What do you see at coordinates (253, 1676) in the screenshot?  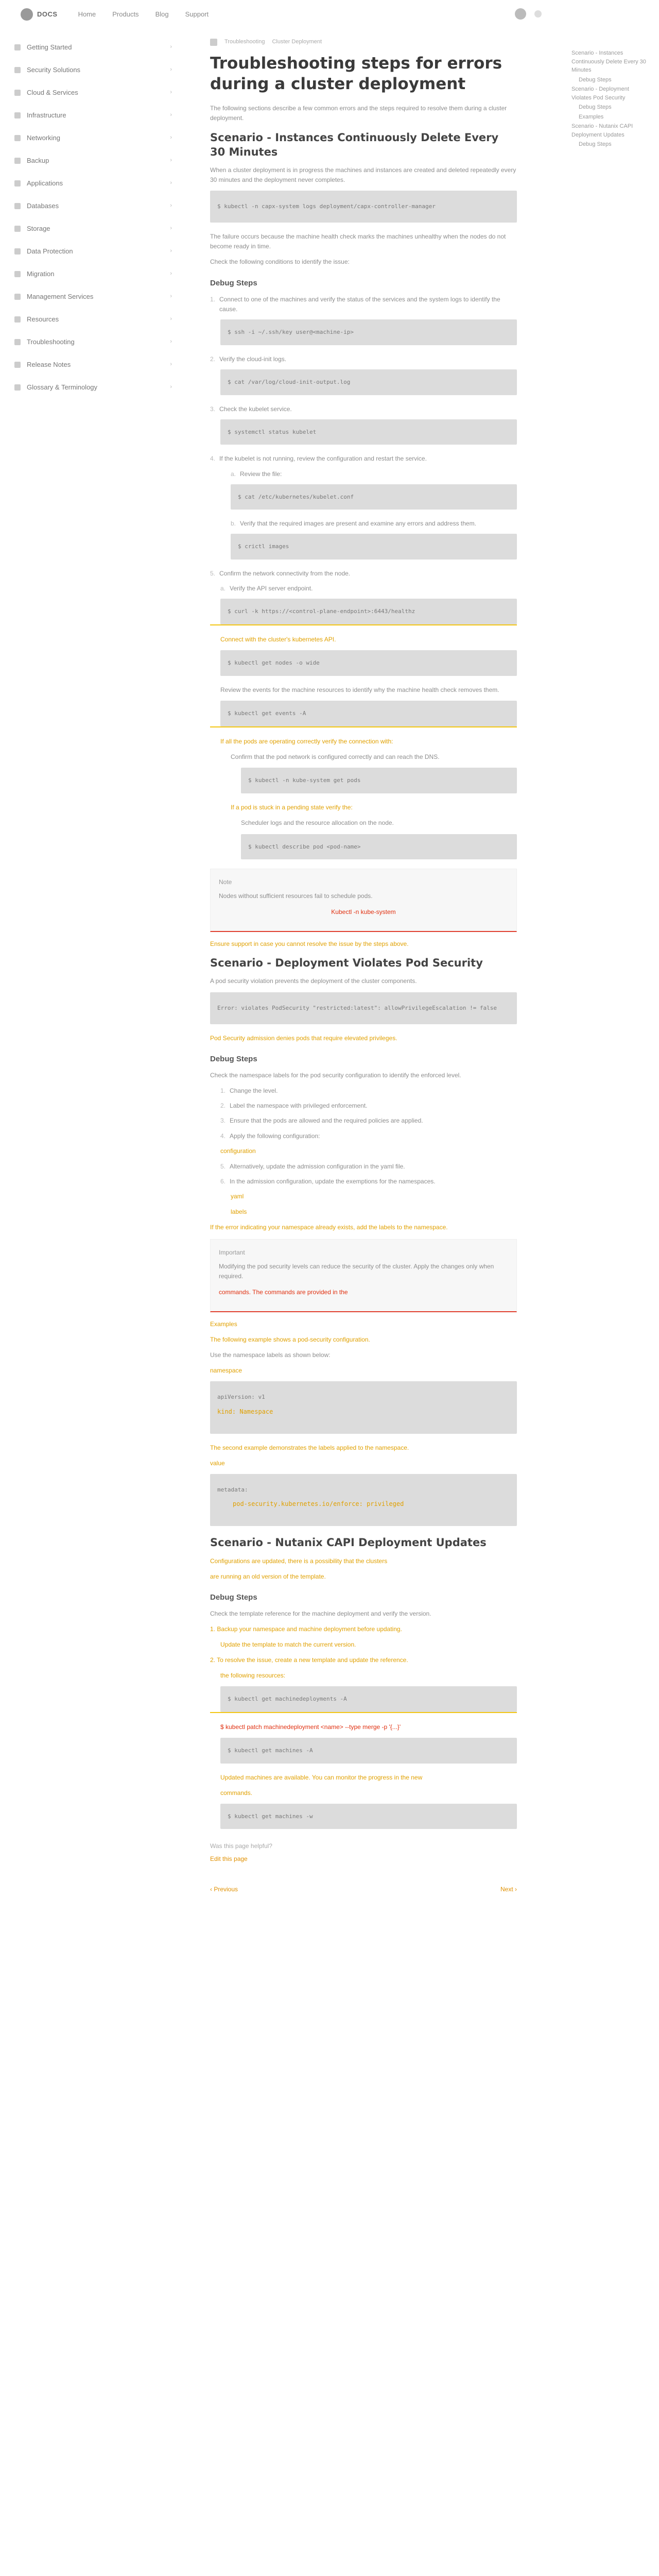 I see `highlighted-text: the following resources:` at bounding box center [253, 1676].